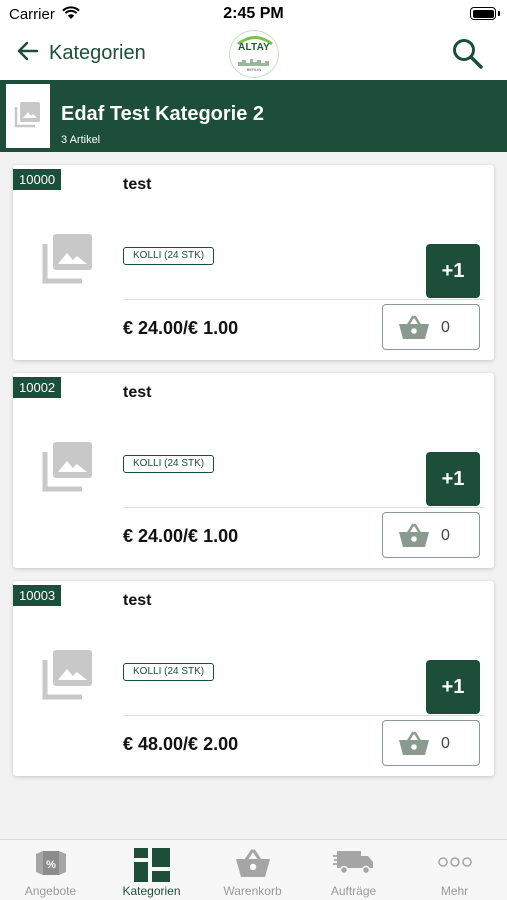 This screenshot has width=507, height=900. Describe the element at coordinates (163, 114) in the screenshot. I see `category-title: Edaf Test Kategorie 2` at that location.